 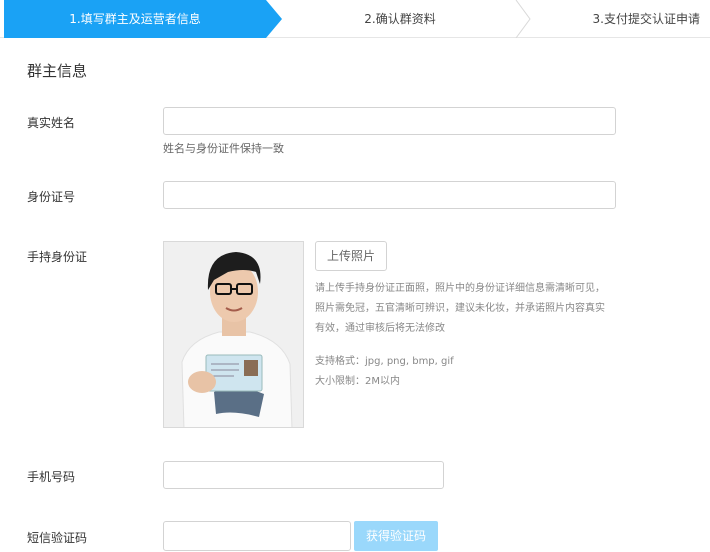 I want to click on sms-code-label: 短信验证码, so click(x=57, y=538).